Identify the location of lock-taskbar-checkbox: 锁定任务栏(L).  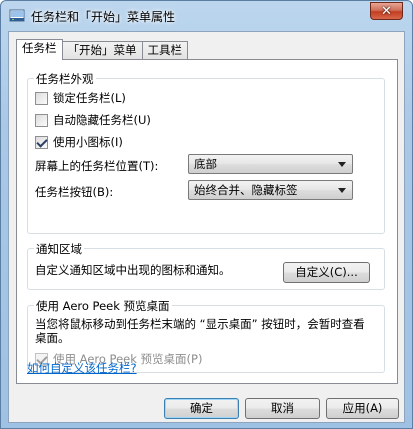
(80, 98).